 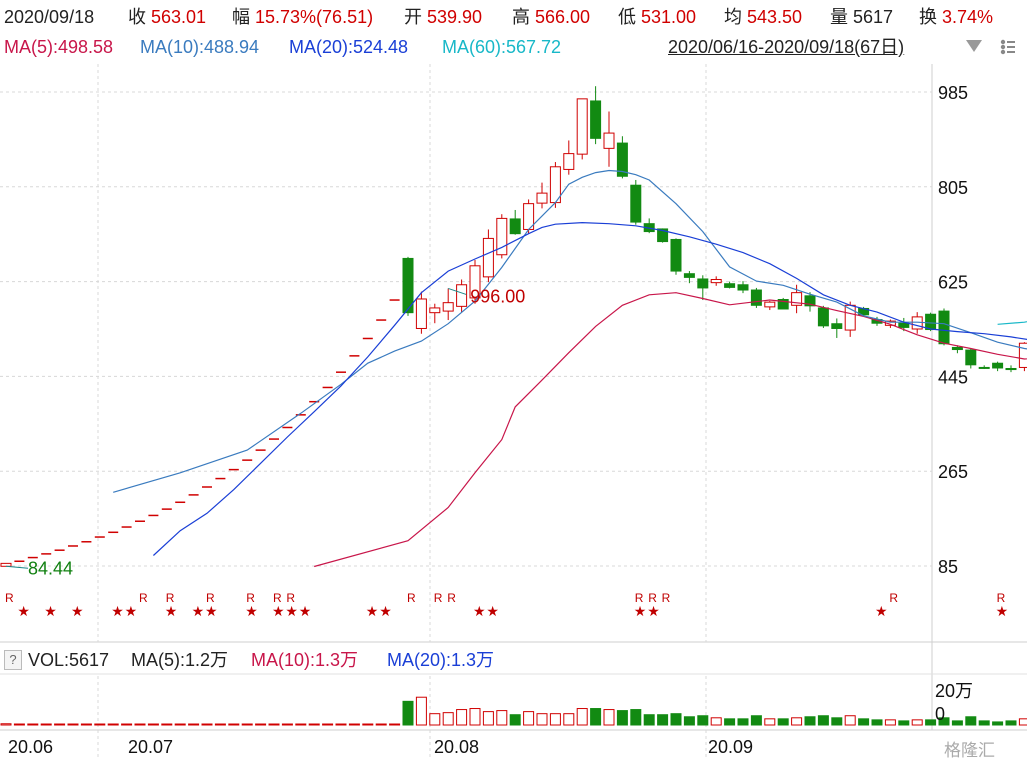 I want to click on min-annotation: 84.44, so click(x=50, y=568).